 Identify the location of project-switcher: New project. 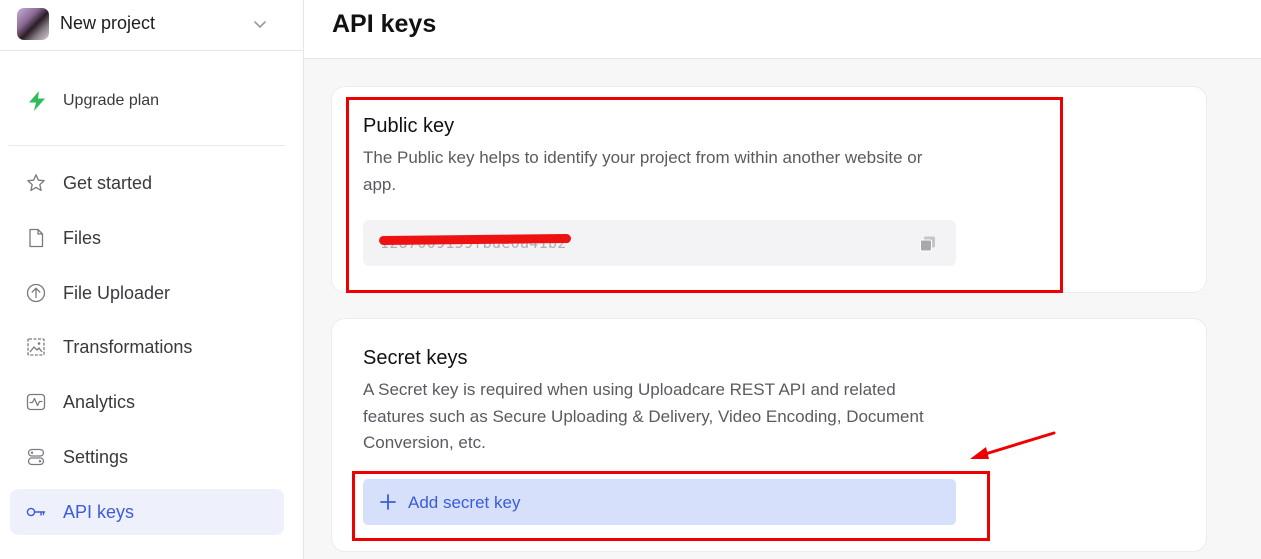
(151, 25).